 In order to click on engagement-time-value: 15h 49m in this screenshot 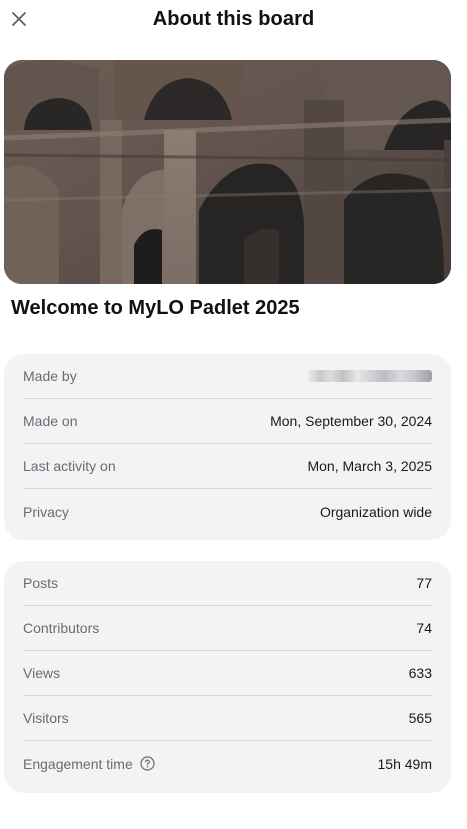, I will do `click(404, 763)`.